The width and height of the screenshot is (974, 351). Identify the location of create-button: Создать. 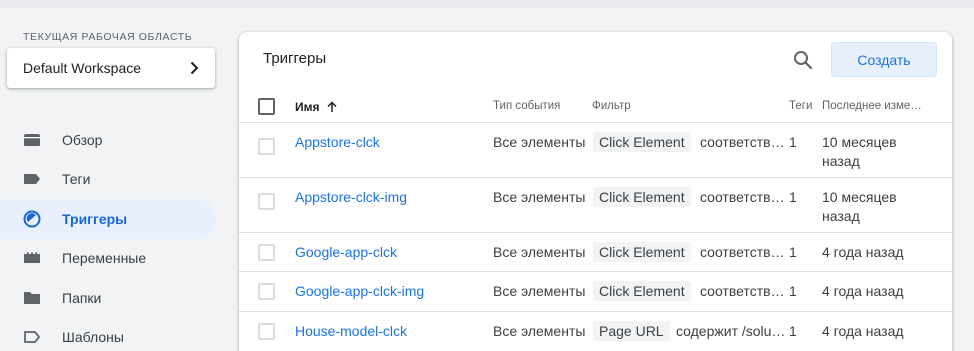
(884, 59).